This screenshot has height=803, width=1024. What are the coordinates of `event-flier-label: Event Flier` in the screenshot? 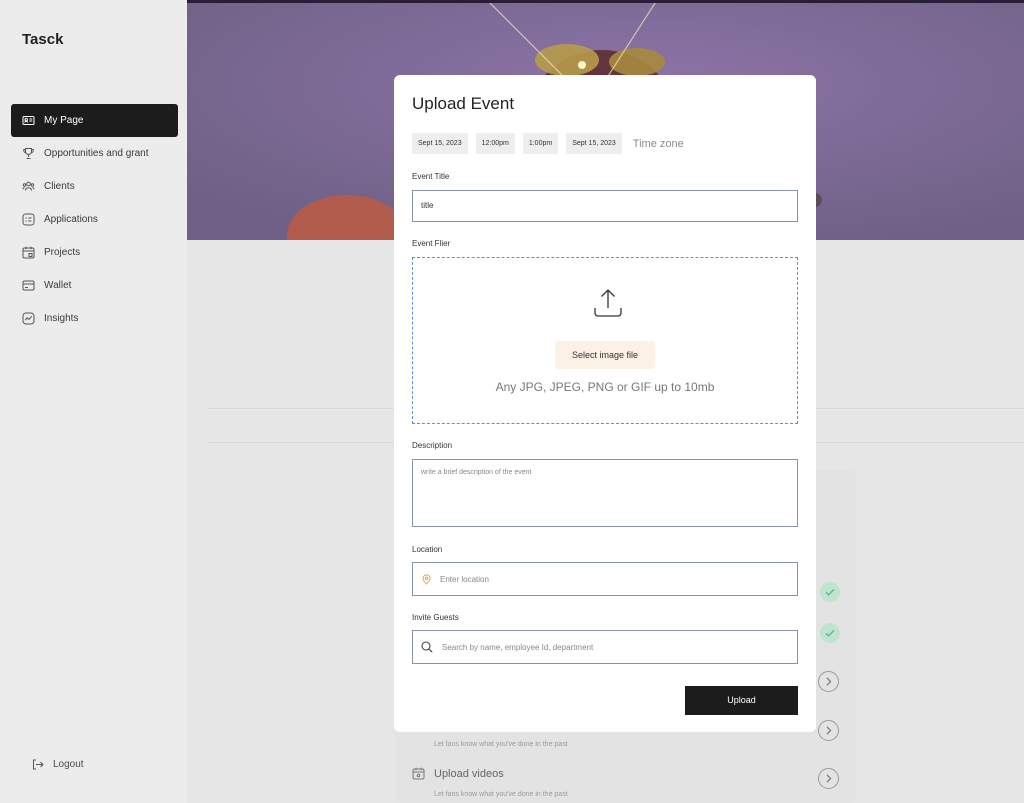 It's located at (431, 243).